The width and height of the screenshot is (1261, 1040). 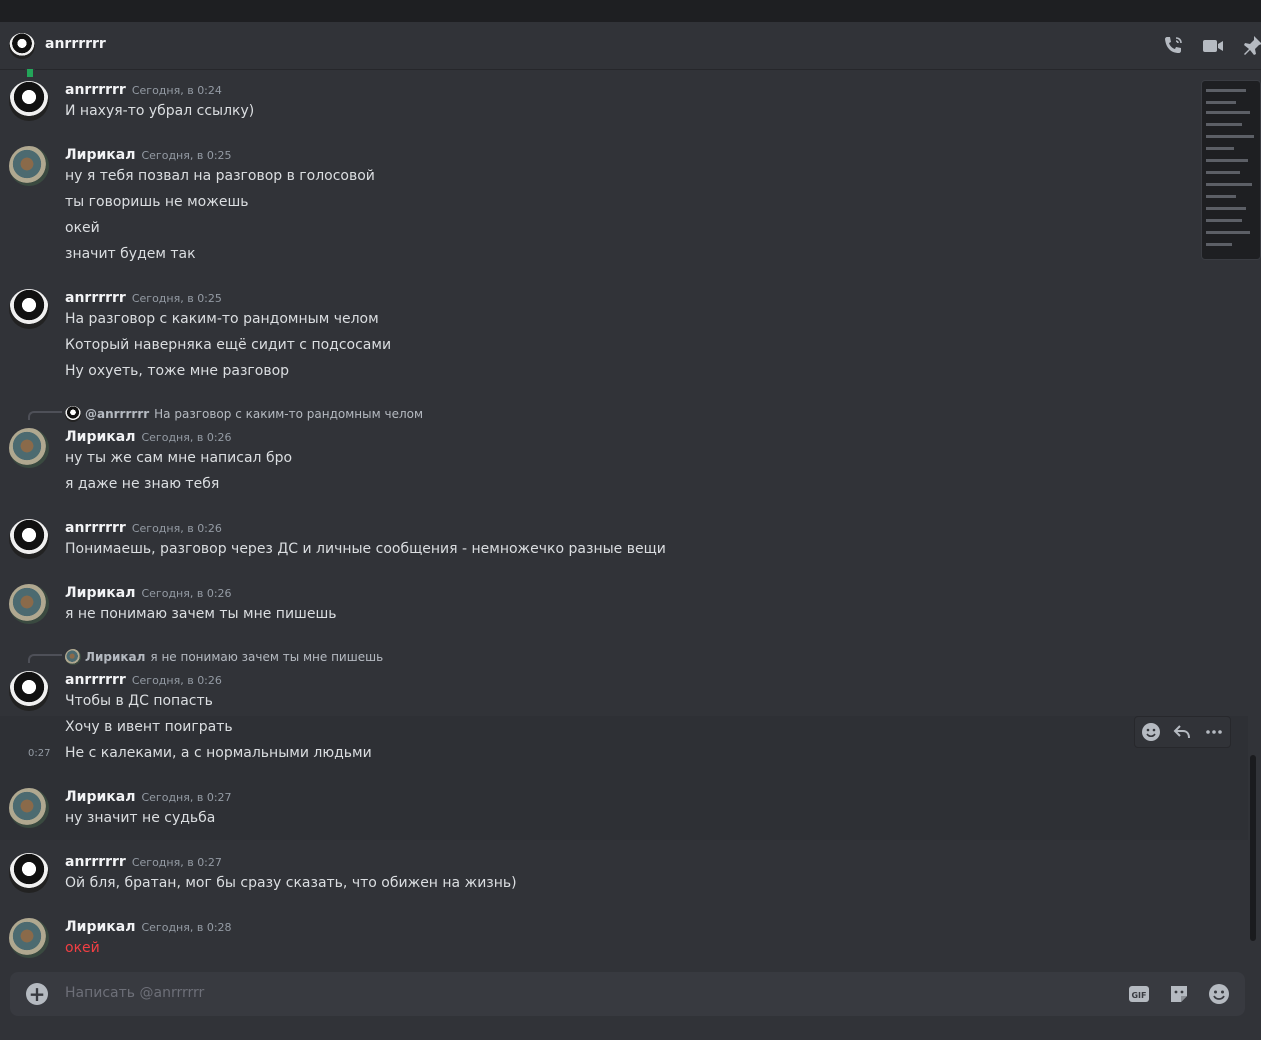 What do you see at coordinates (228, 345) in the screenshot?
I see `message-line: Который наверняка ещё сидит с подсосами` at bounding box center [228, 345].